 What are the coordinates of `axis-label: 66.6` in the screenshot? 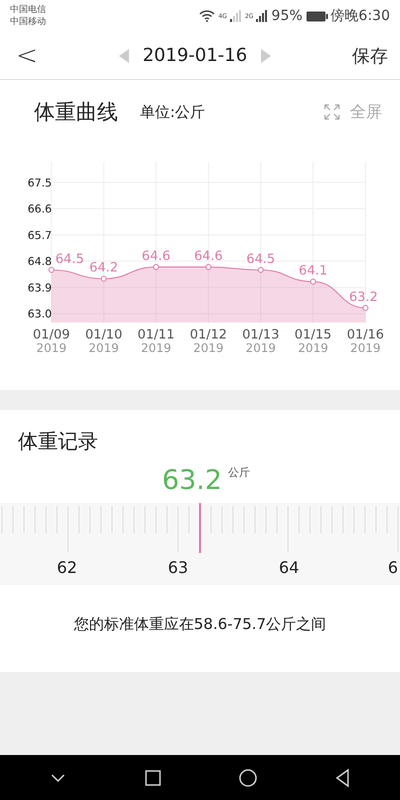 It's located at (40, 209).